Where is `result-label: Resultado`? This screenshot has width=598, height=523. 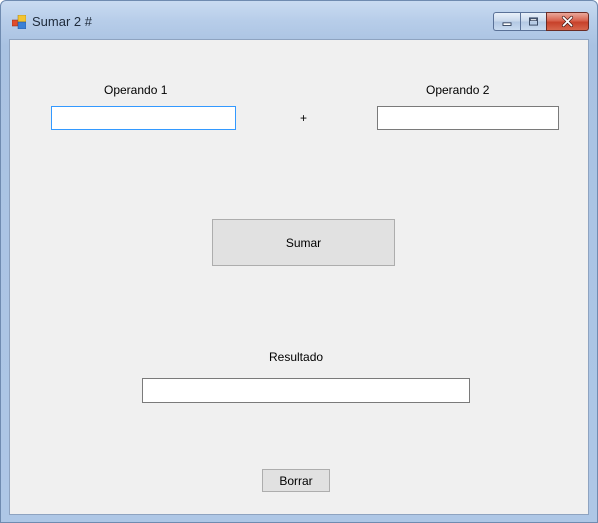 result-label: Resultado is located at coordinates (296, 357).